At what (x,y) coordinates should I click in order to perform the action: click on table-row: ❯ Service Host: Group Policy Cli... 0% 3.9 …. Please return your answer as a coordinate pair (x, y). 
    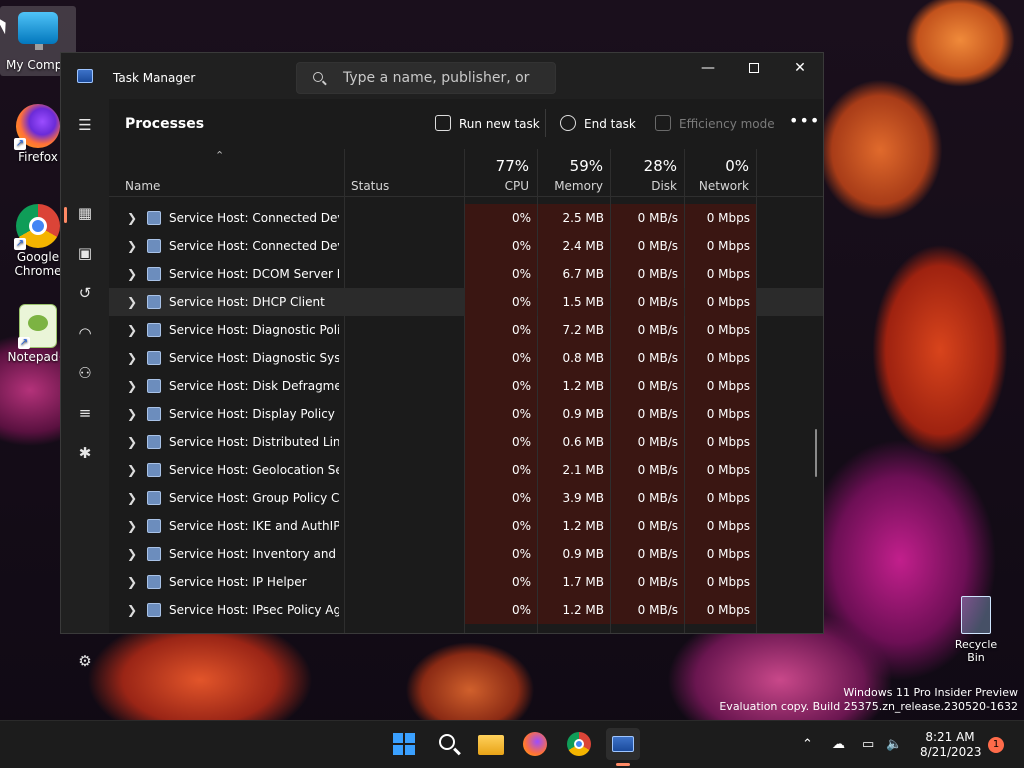
    Looking at the image, I should click on (466, 498).